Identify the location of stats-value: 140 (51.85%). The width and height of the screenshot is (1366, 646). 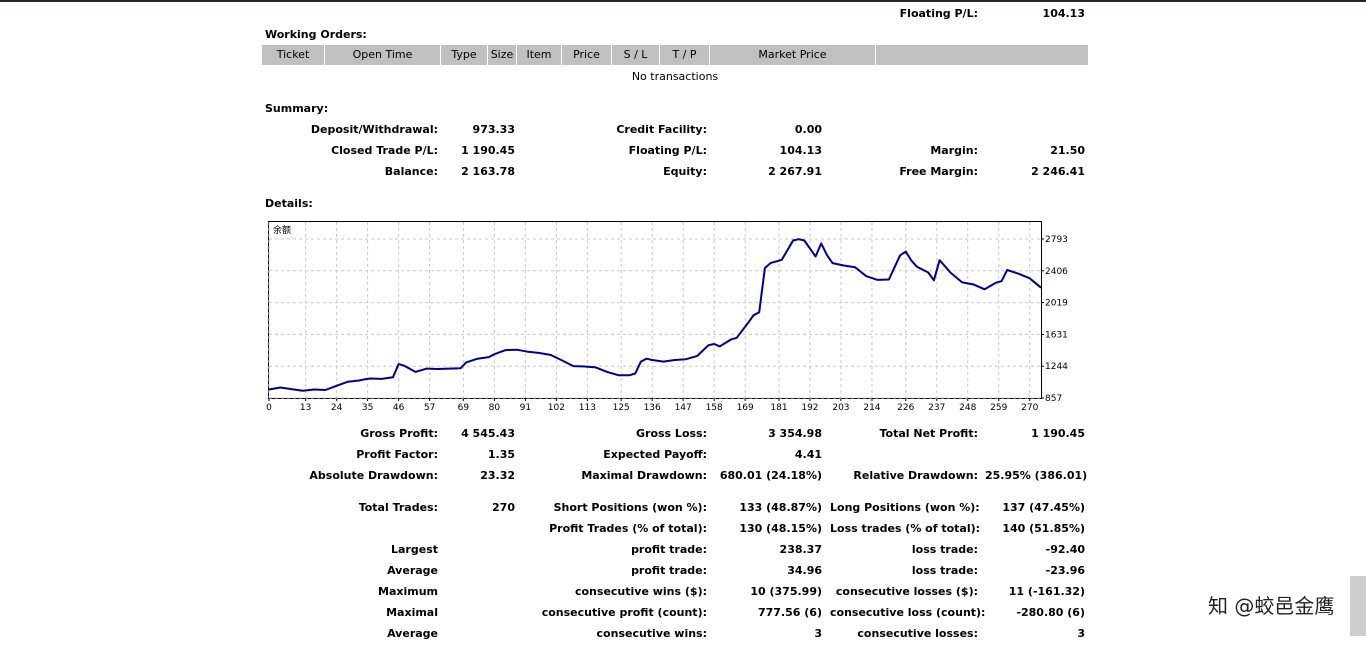
(1043, 528).